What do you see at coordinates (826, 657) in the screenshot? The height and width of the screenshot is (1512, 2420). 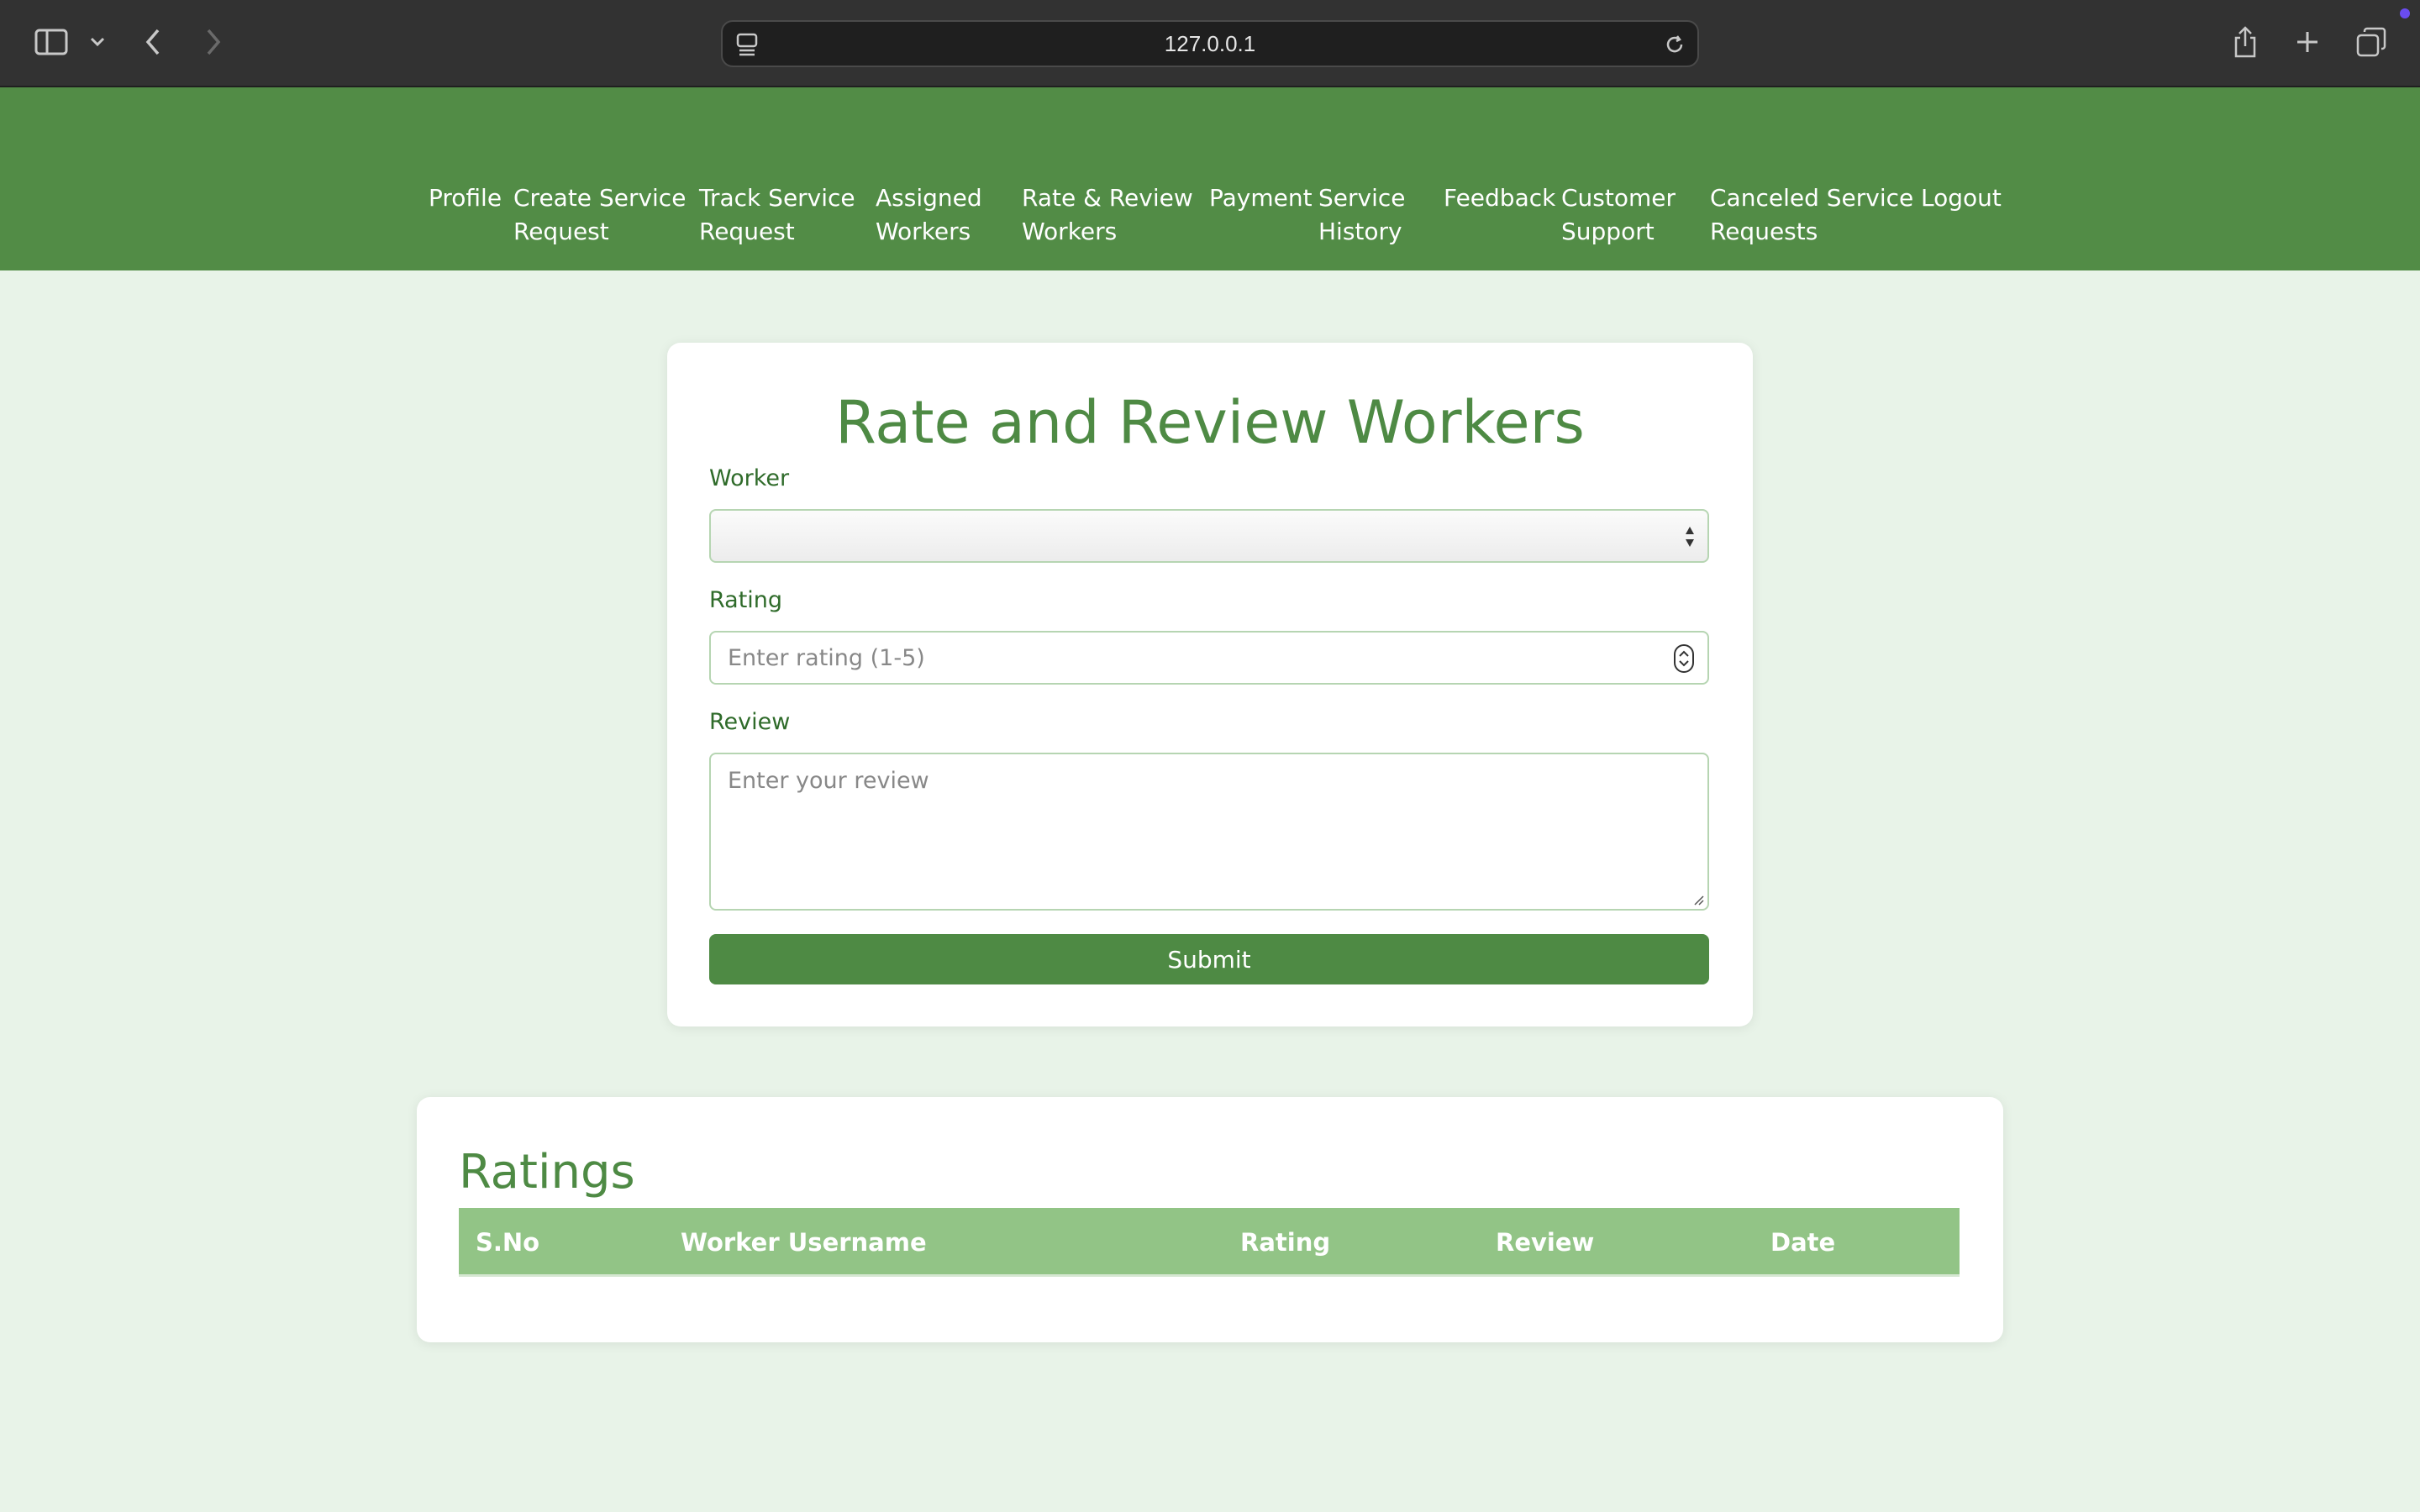 I see `rating-placeholder: Enter rating (1-5)` at bounding box center [826, 657].